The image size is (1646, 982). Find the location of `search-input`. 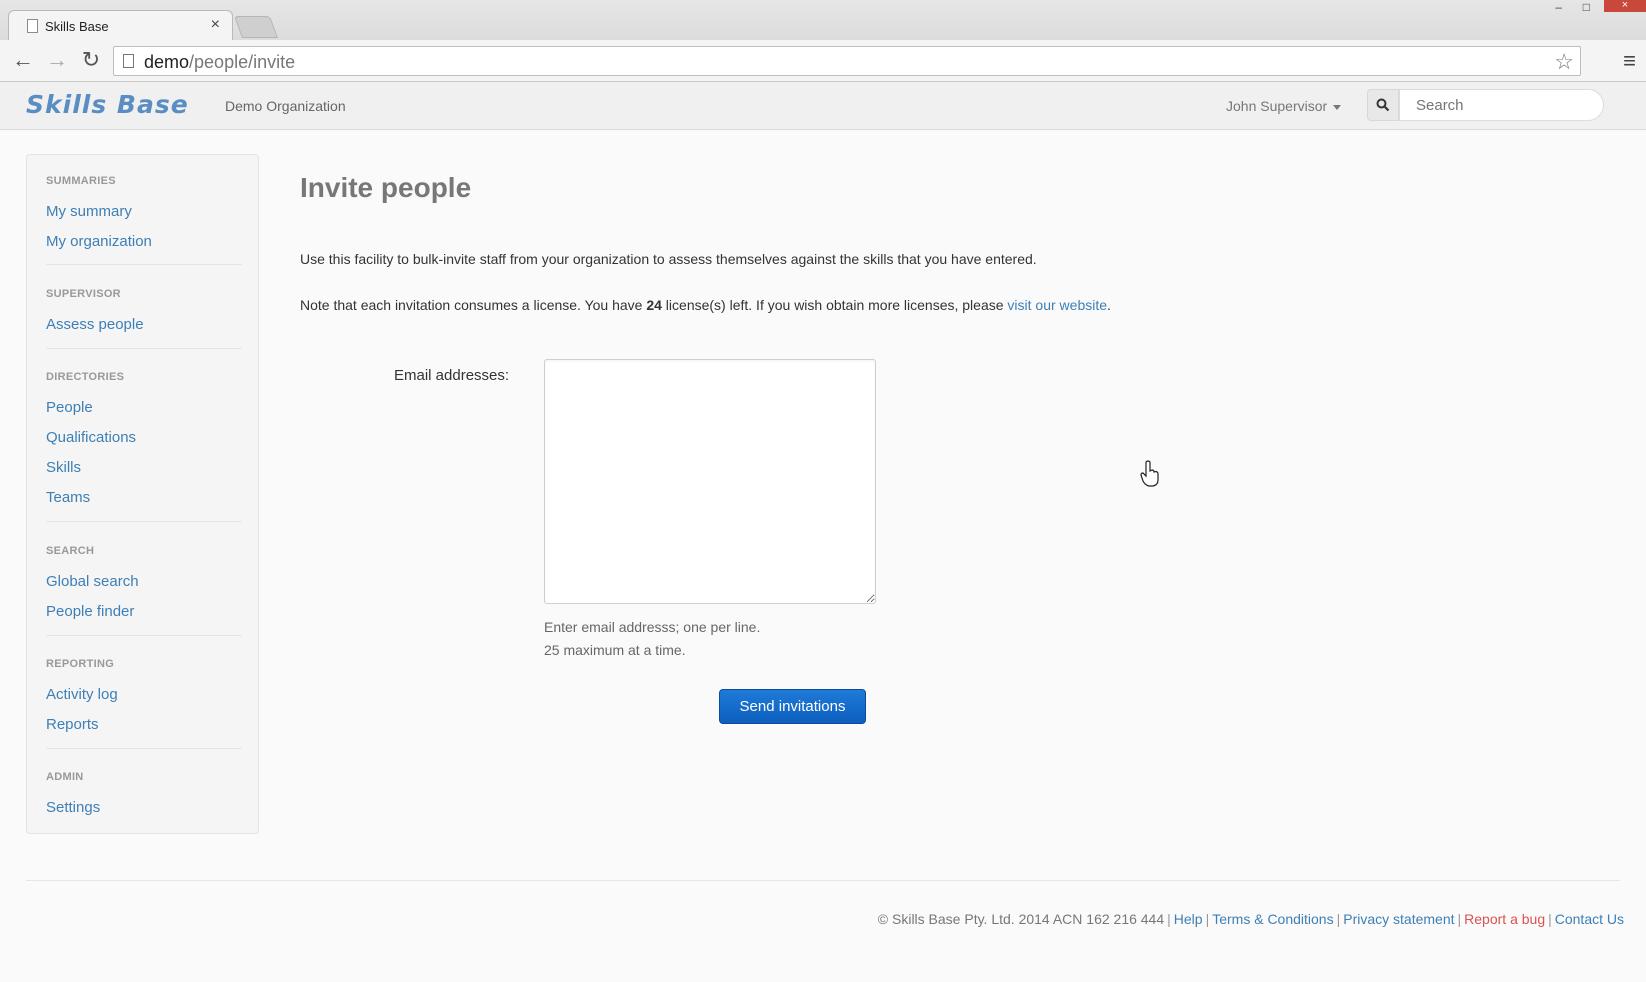

search-input is located at coordinates (1501, 105).